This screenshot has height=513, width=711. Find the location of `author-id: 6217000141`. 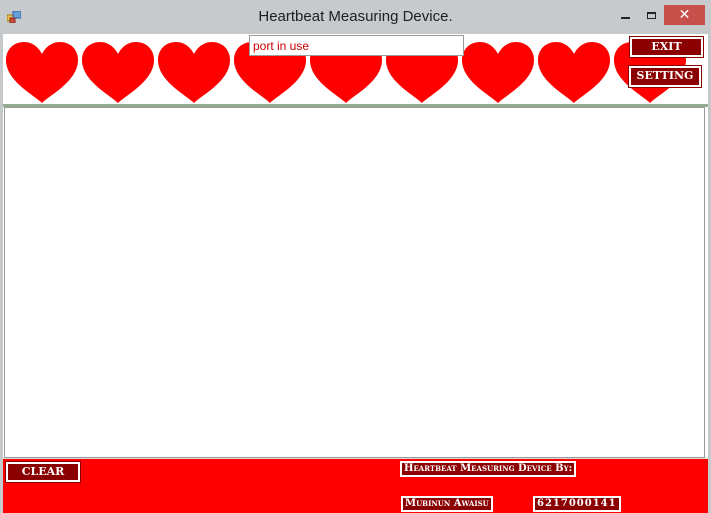

author-id: 6217000141 is located at coordinates (577, 504).